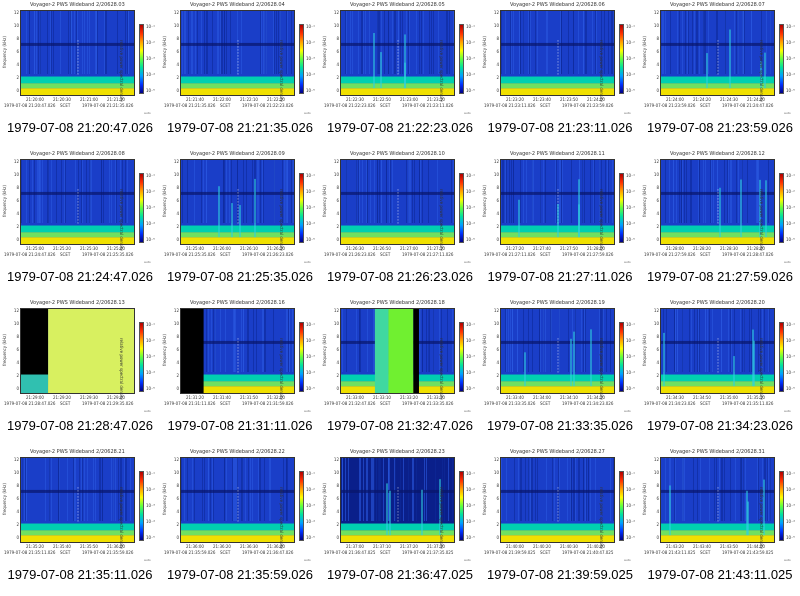 The height and width of the screenshot is (596, 800). What do you see at coordinates (80, 575) in the screenshot?
I see `panel-caption-link: 1979-07-08 21:35:11.026` at bounding box center [80, 575].